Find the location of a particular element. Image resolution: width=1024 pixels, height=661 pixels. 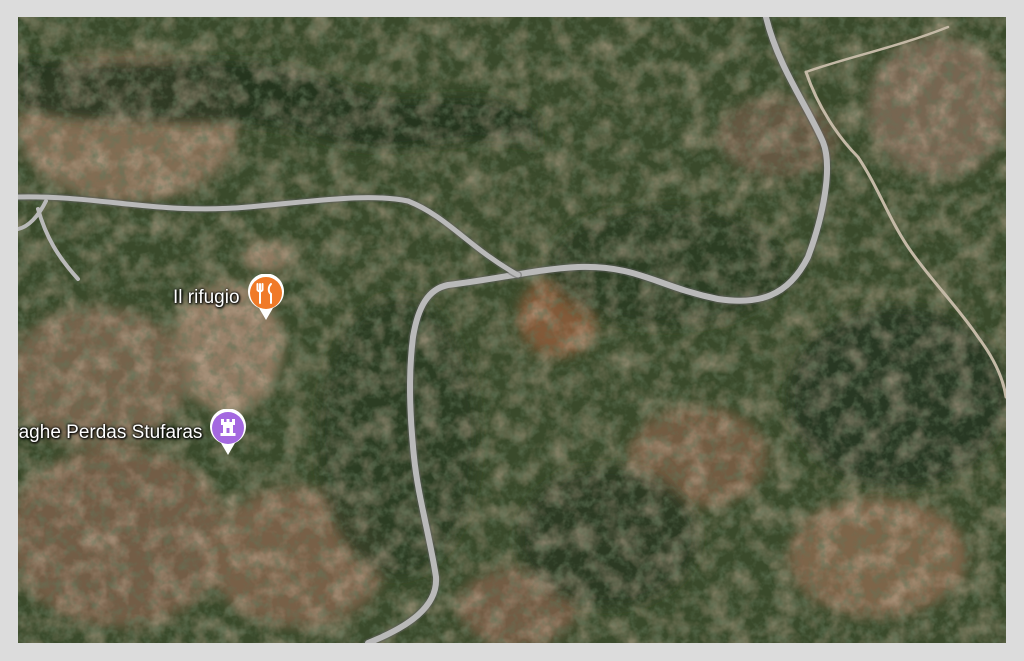

fork-knife-icon is located at coordinates (265, 297).